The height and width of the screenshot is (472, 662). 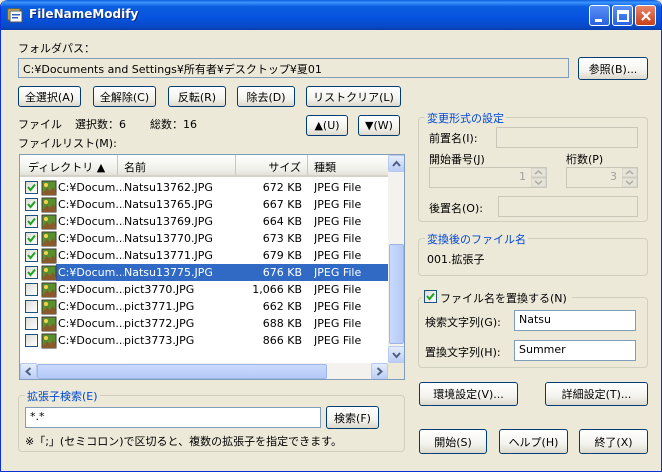 I want to click on ext-search-input: *.*, so click(x=173, y=417).